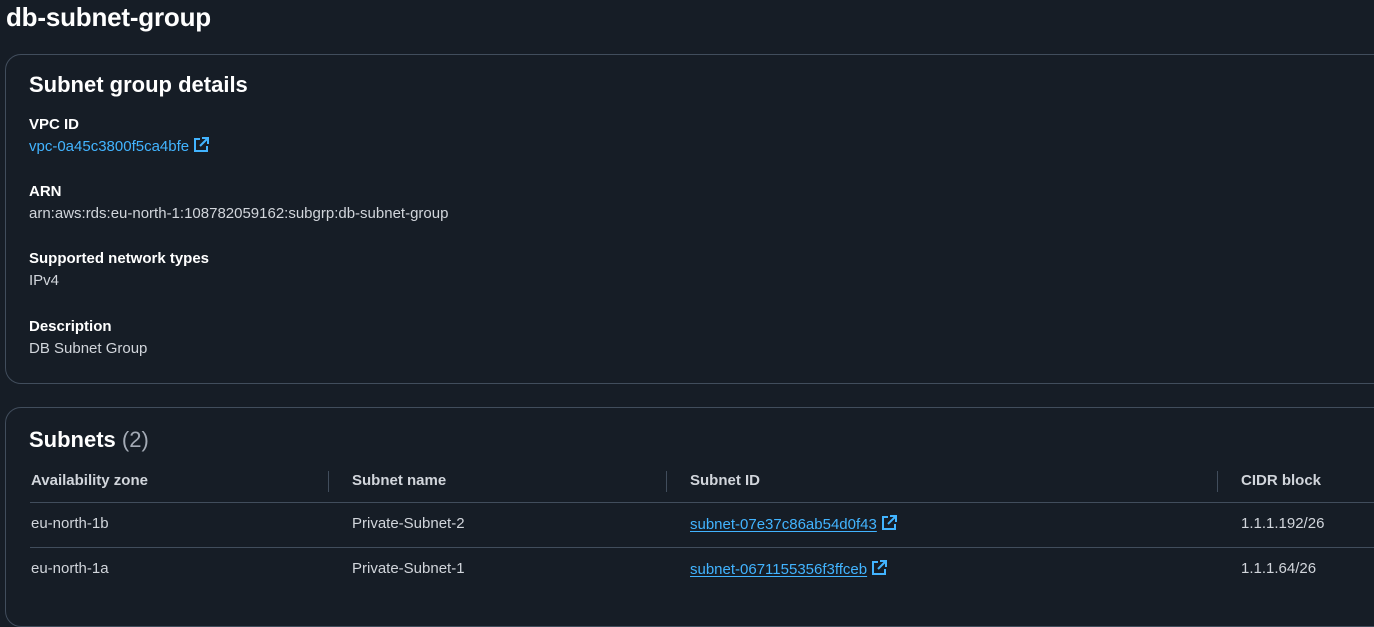 The image size is (1374, 627). Describe the element at coordinates (89, 480) in the screenshot. I see `column-header-availability-zone: Availability zone` at that location.